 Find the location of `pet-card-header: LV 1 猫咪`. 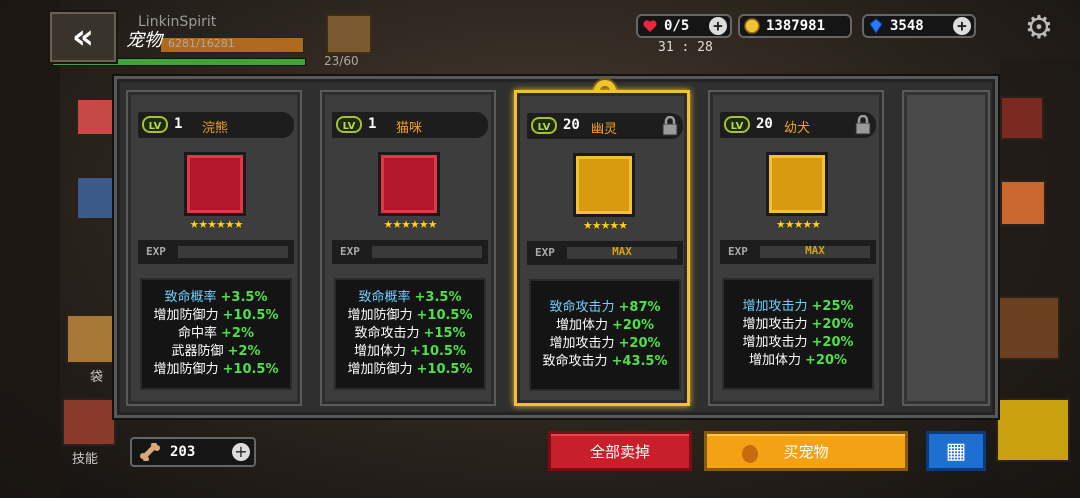

pet-card-header: LV 1 猫咪 is located at coordinates (410, 125).